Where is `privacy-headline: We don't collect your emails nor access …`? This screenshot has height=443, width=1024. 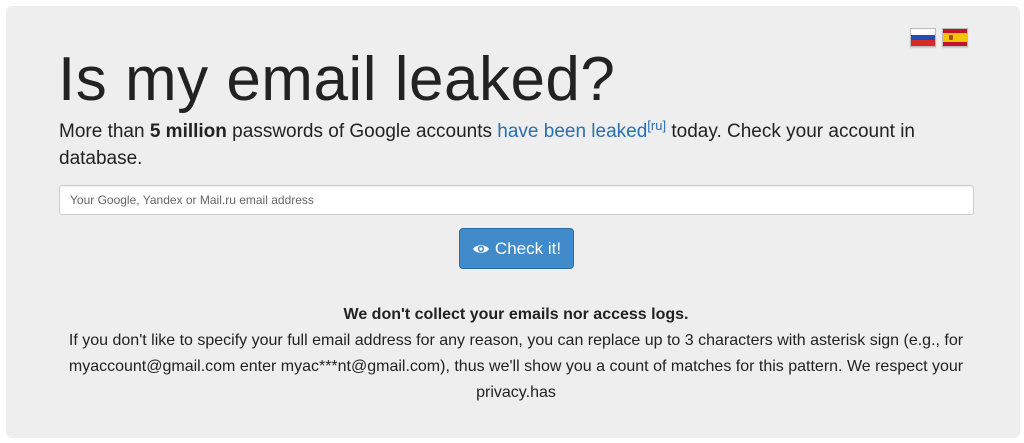 privacy-headline: We don't collect your emails nor access … is located at coordinates (516, 314).